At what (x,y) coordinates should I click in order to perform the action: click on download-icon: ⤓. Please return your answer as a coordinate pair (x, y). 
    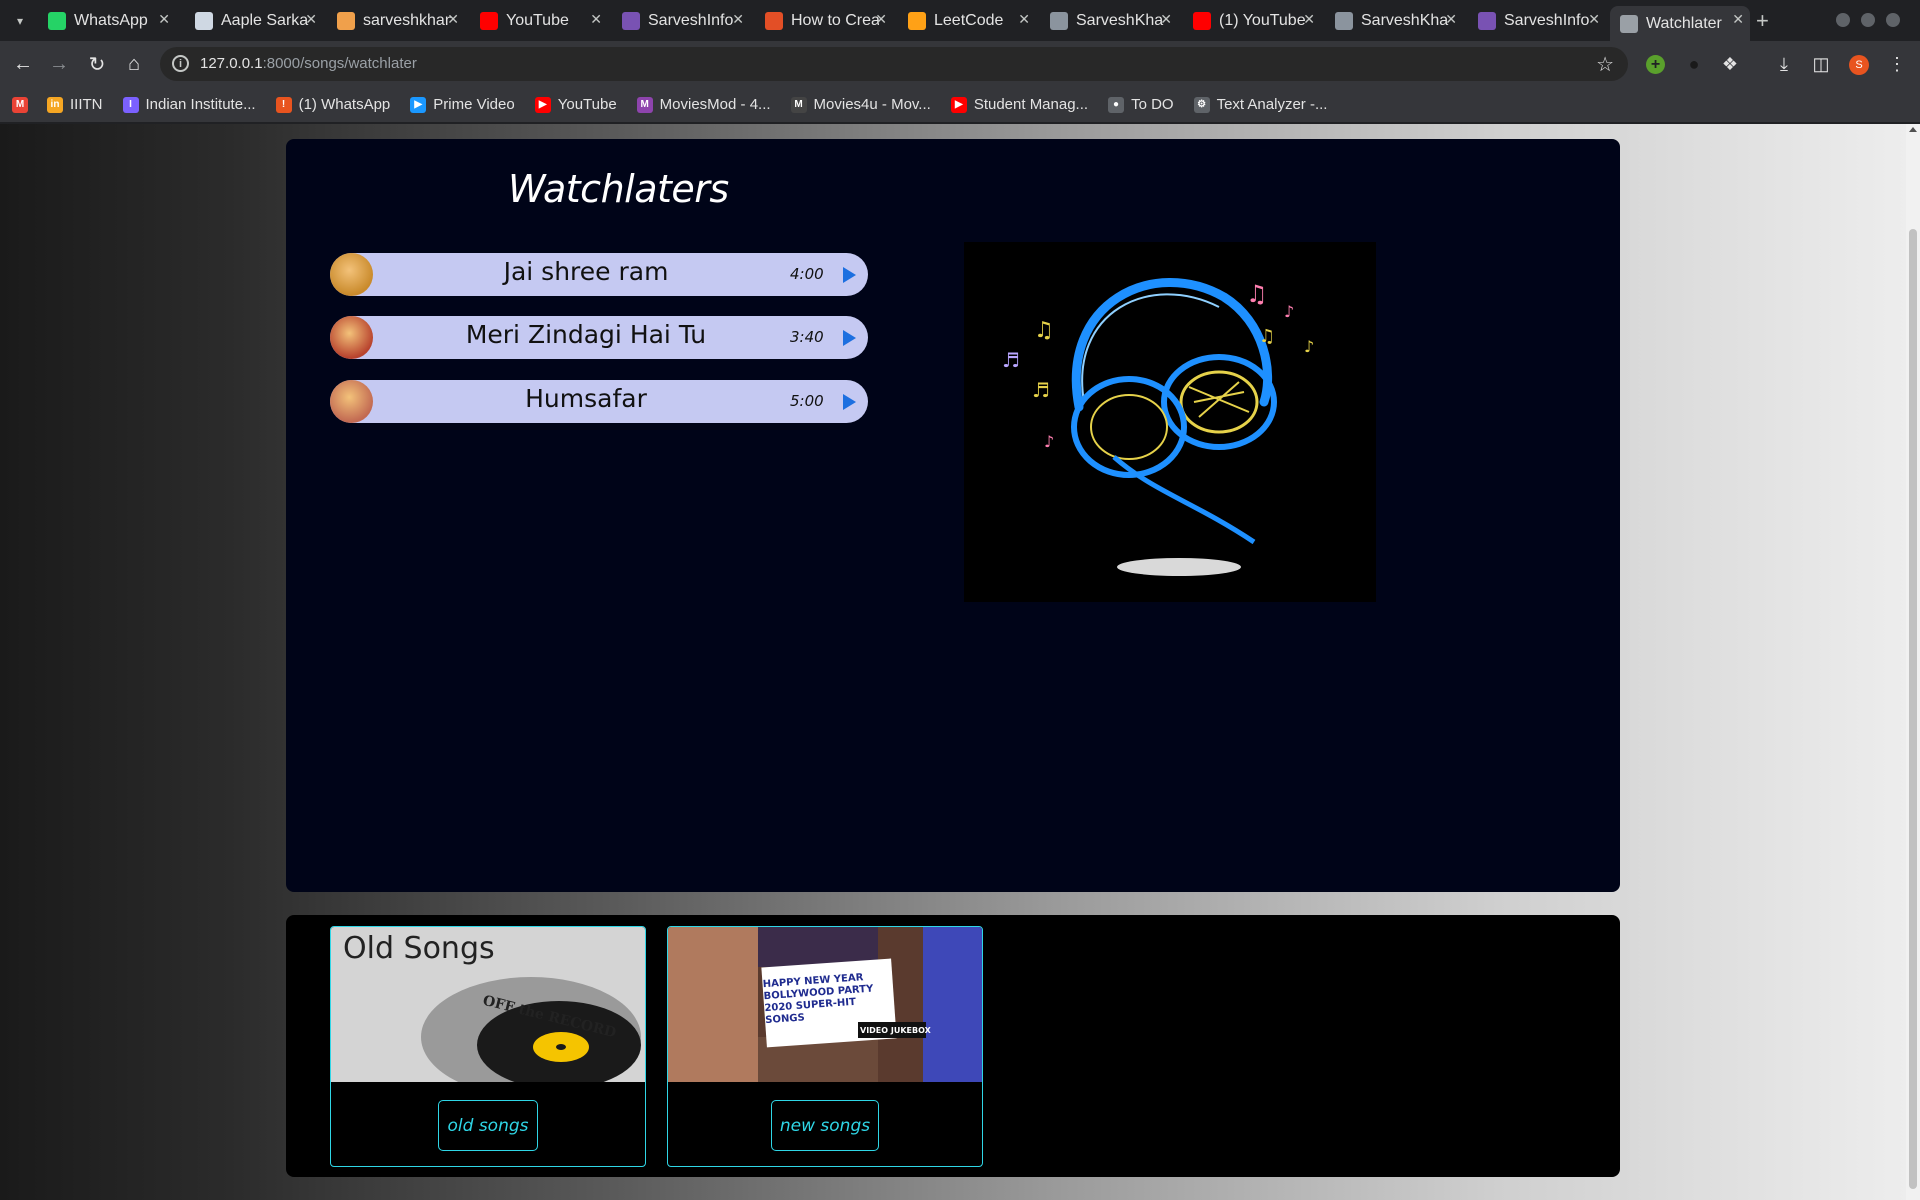
    Looking at the image, I should click on (1784, 64).